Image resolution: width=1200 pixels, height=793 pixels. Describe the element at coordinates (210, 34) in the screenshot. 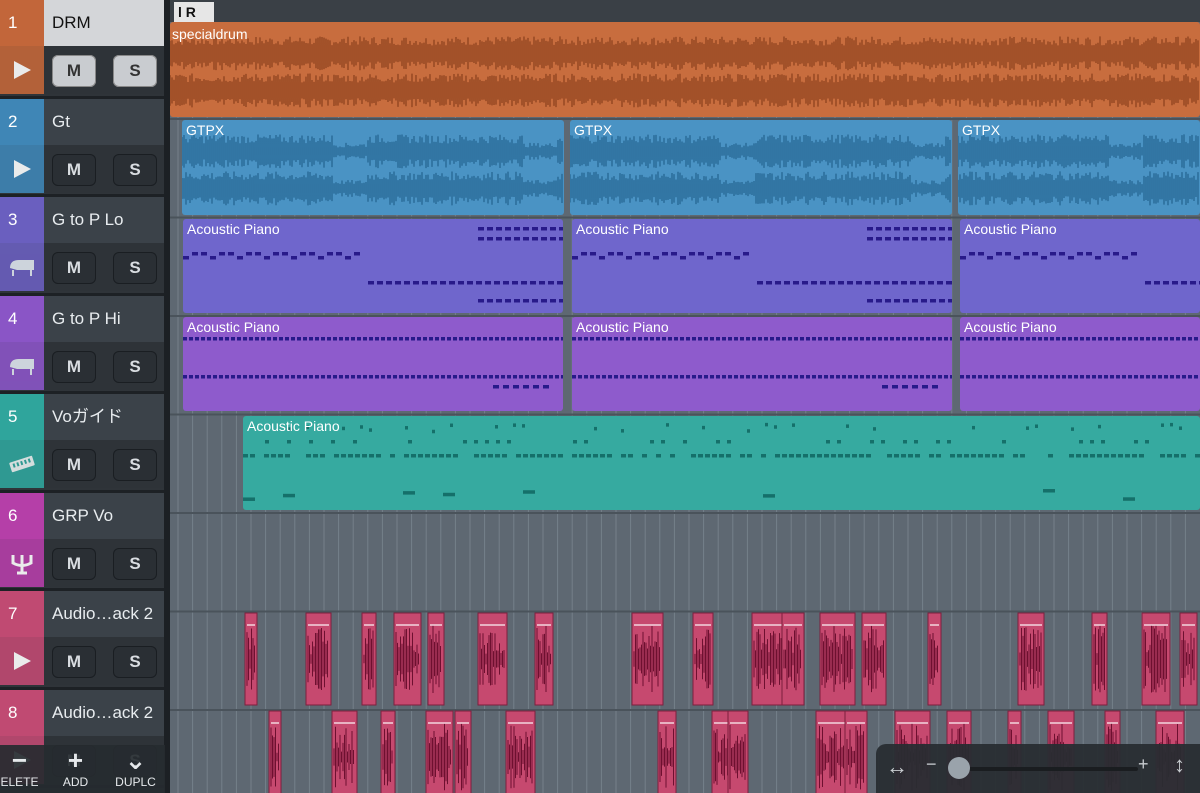

I see `region-name: specialdrum` at that location.